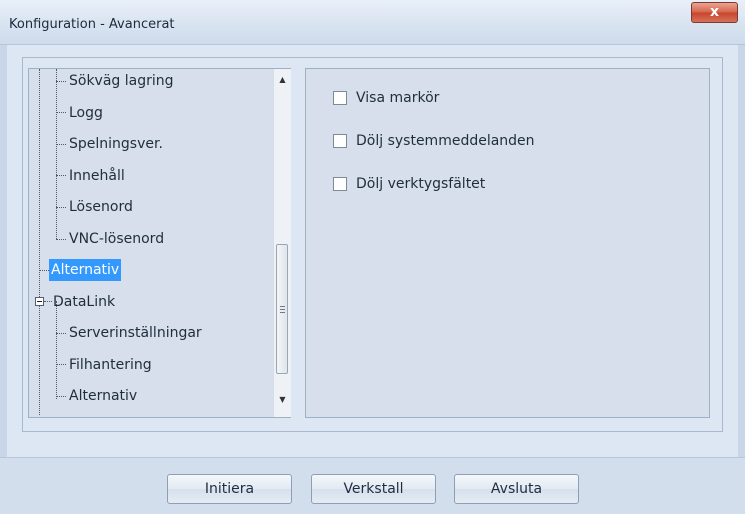  I want to click on option-label: Dölj verktygsfältet, so click(421, 184).